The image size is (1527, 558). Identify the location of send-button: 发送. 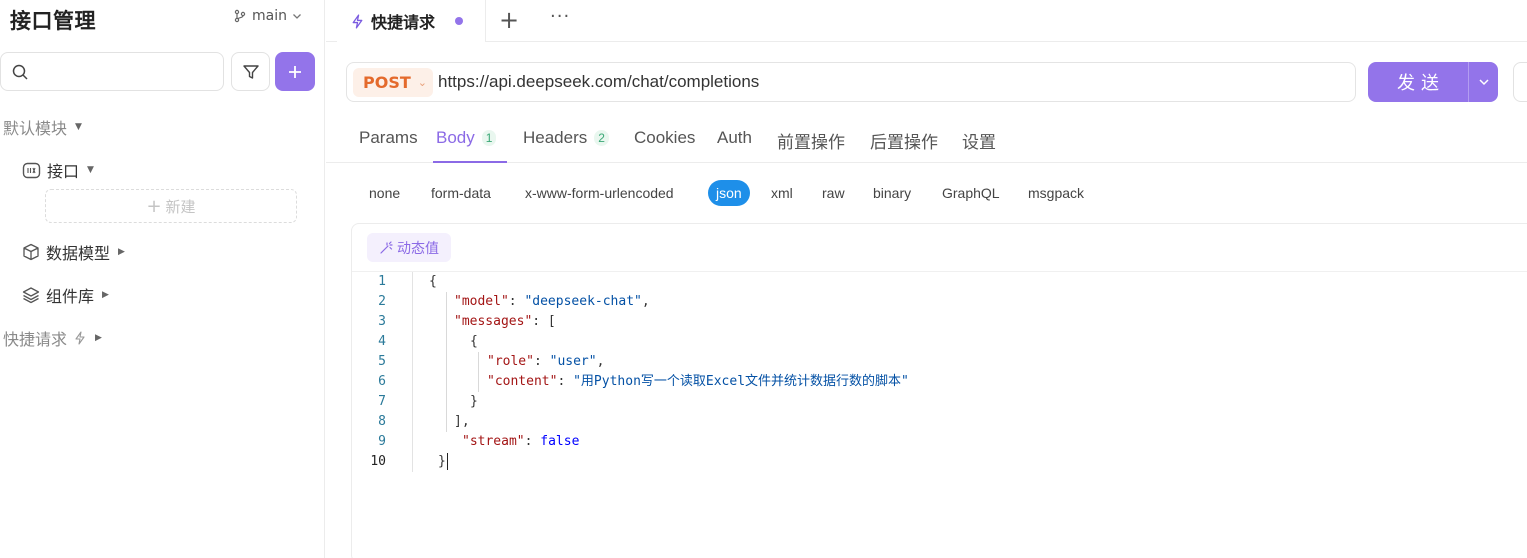
(1418, 82).